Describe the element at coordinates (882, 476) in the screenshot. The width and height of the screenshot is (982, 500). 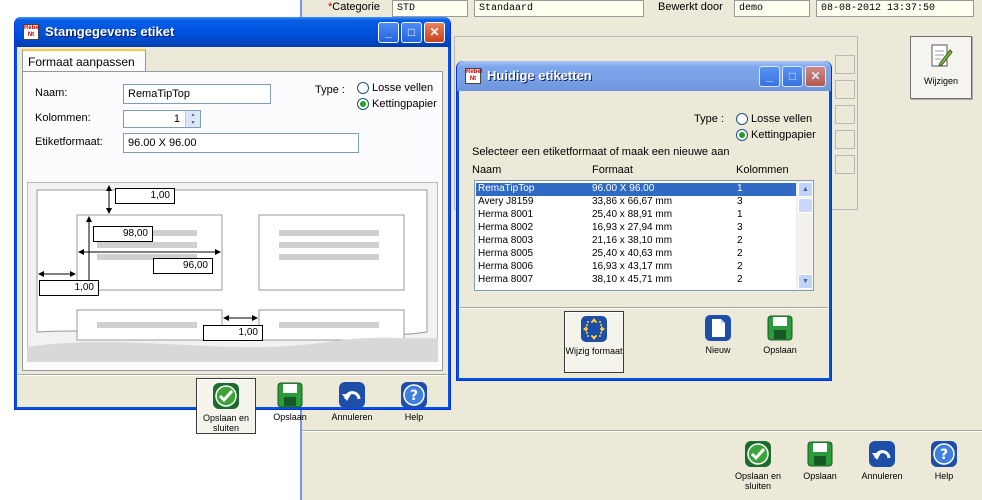
I see `main-cancel-label: Annuleren` at that location.